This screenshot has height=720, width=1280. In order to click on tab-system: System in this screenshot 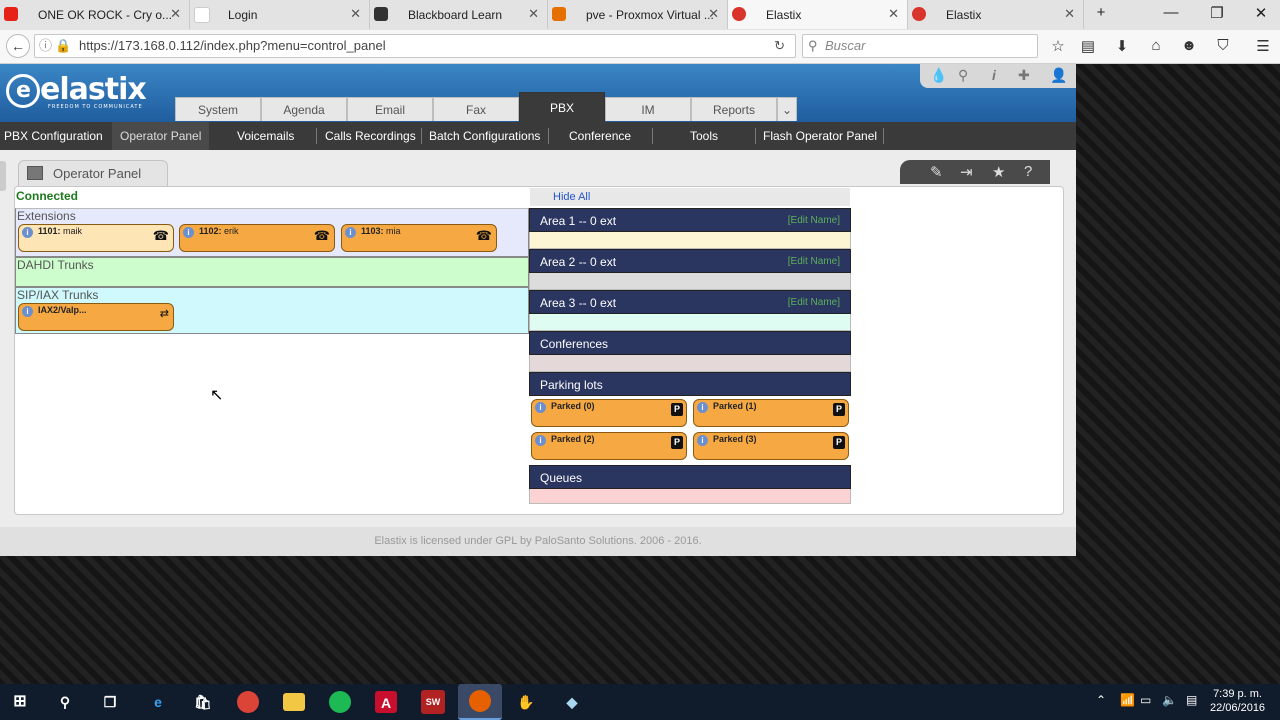, I will do `click(218, 109)`.